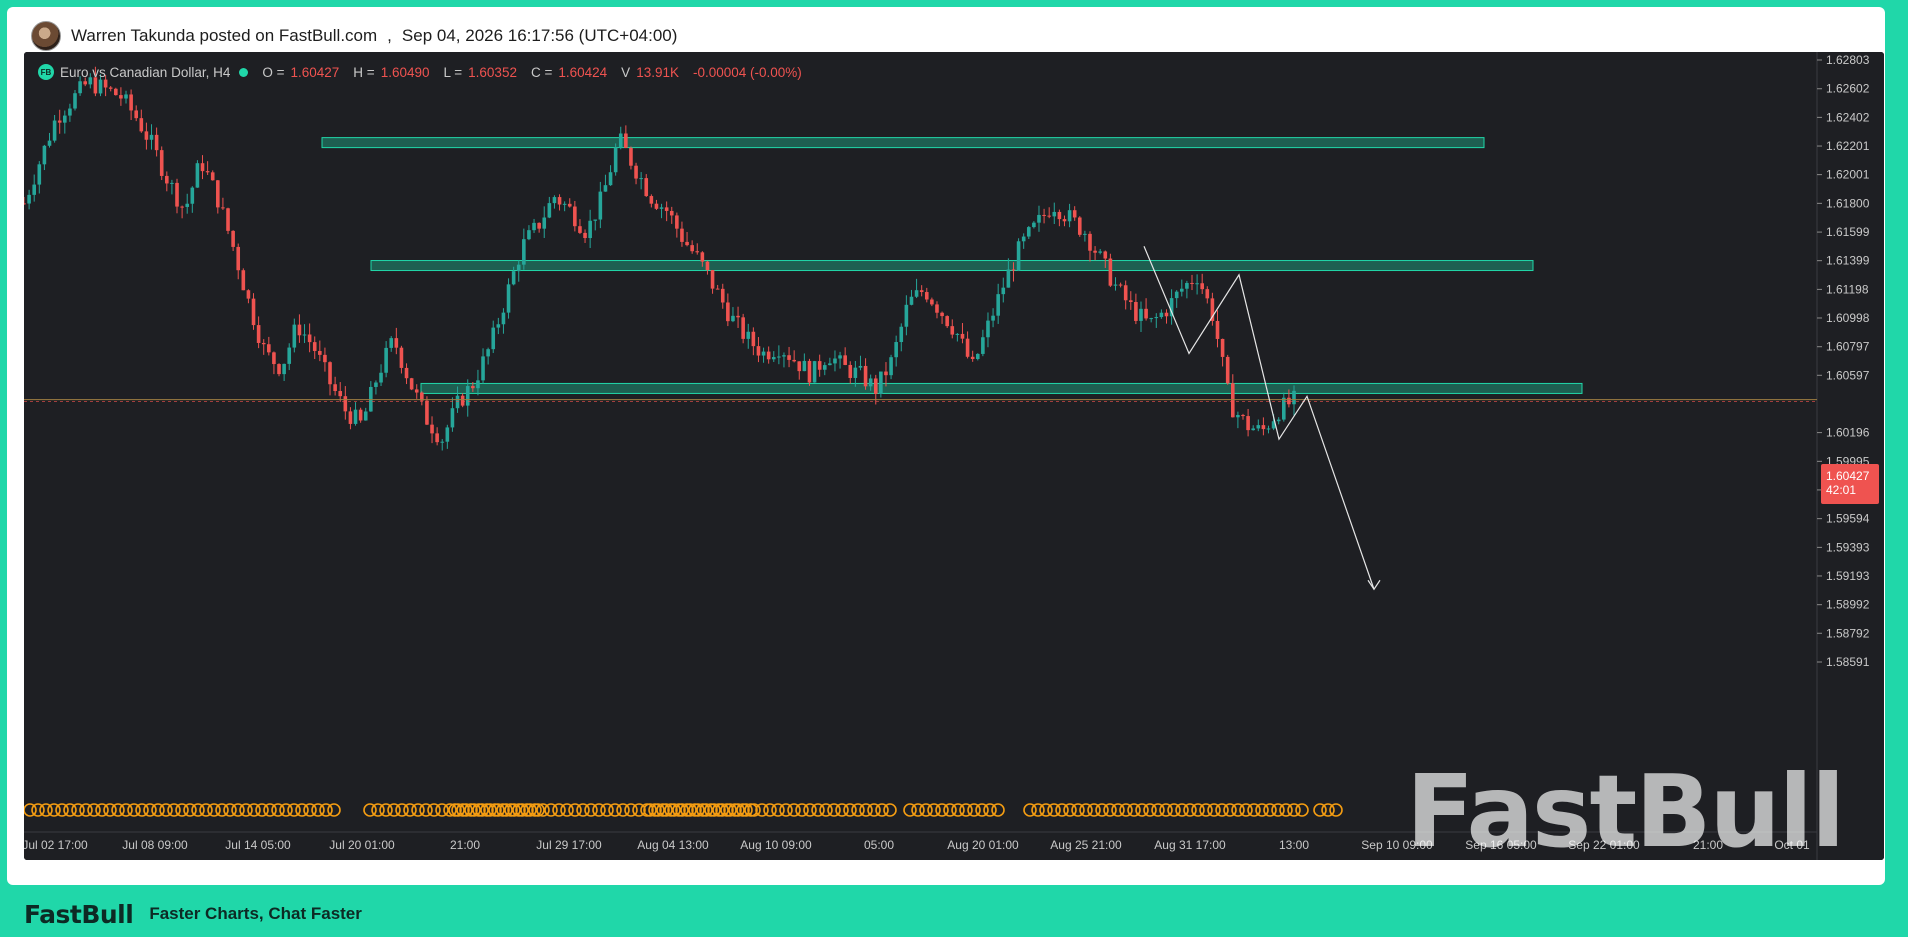 The width and height of the screenshot is (1908, 937). What do you see at coordinates (46, 36) in the screenshot?
I see `author-avatar` at bounding box center [46, 36].